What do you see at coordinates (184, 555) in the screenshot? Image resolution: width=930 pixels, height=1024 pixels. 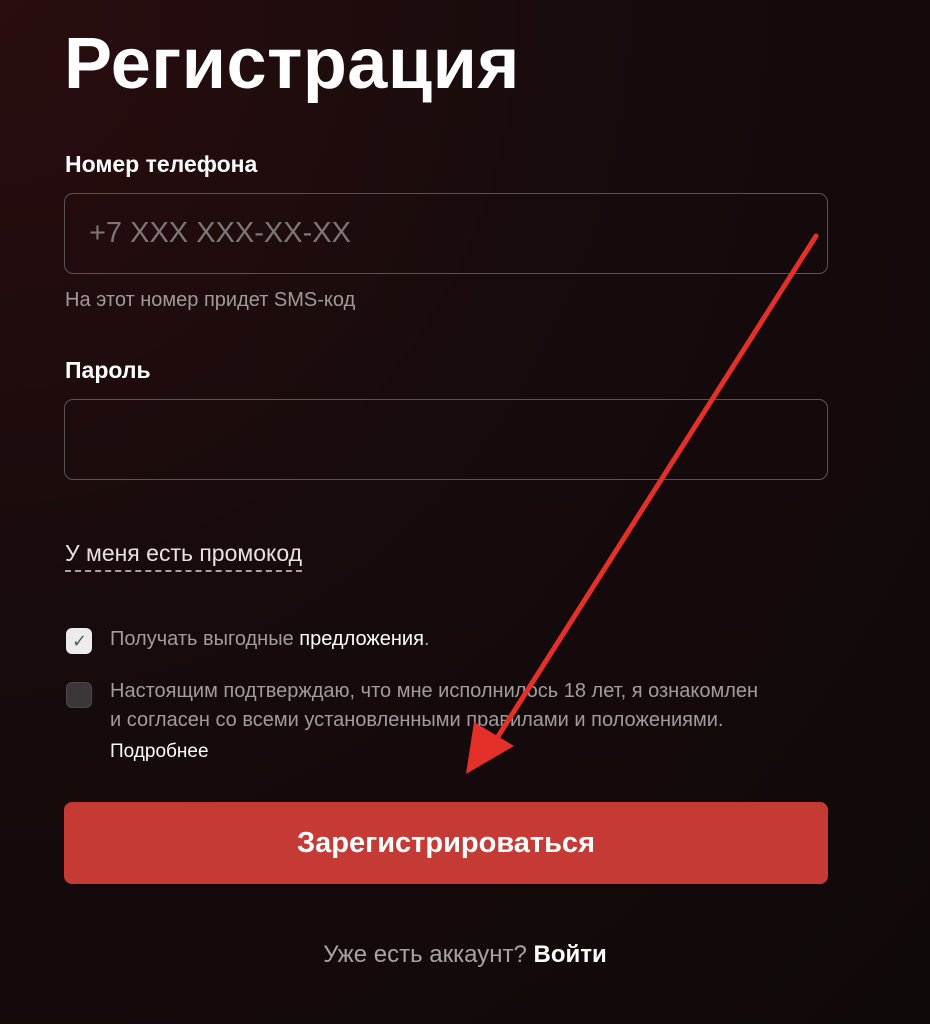 I see `promo-code-link: У меня есть промокод` at bounding box center [184, 555].